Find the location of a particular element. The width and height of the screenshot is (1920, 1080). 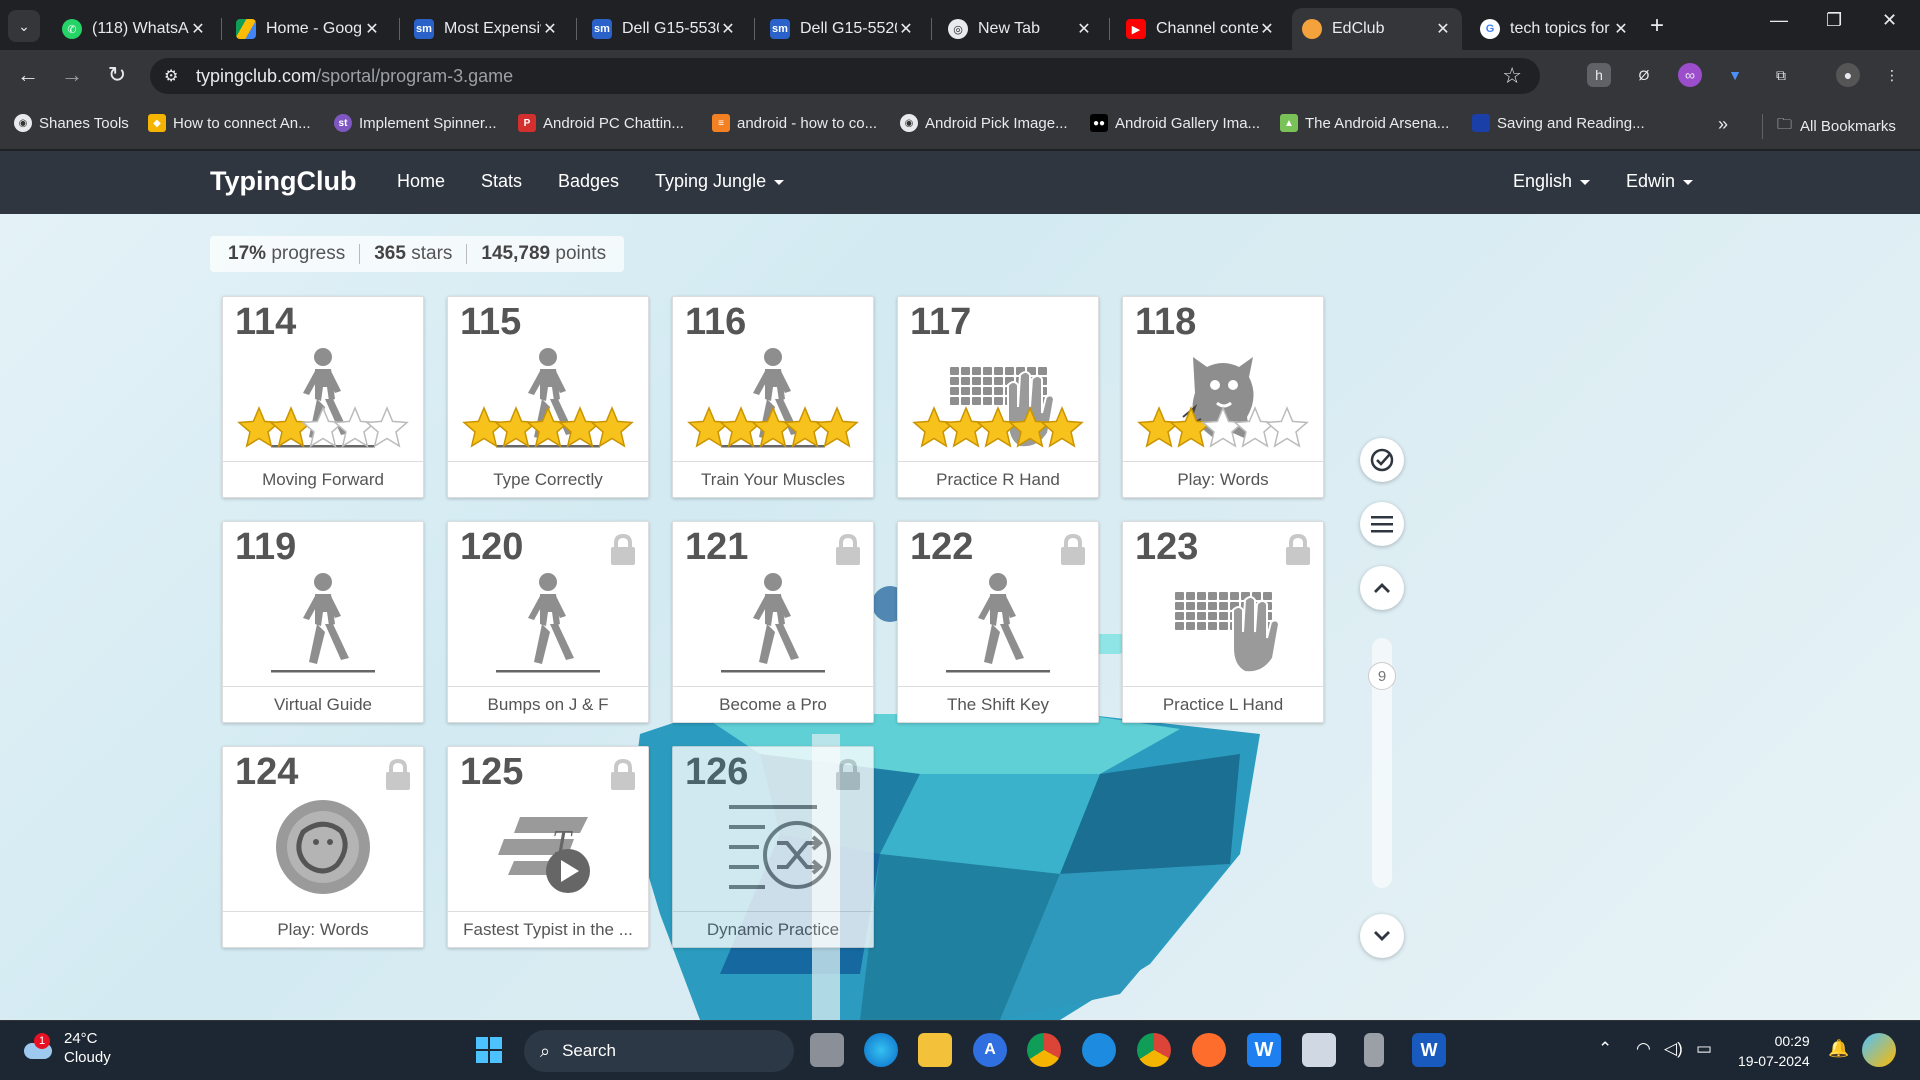

usb-icon is located at coordinates (1374, 1050).